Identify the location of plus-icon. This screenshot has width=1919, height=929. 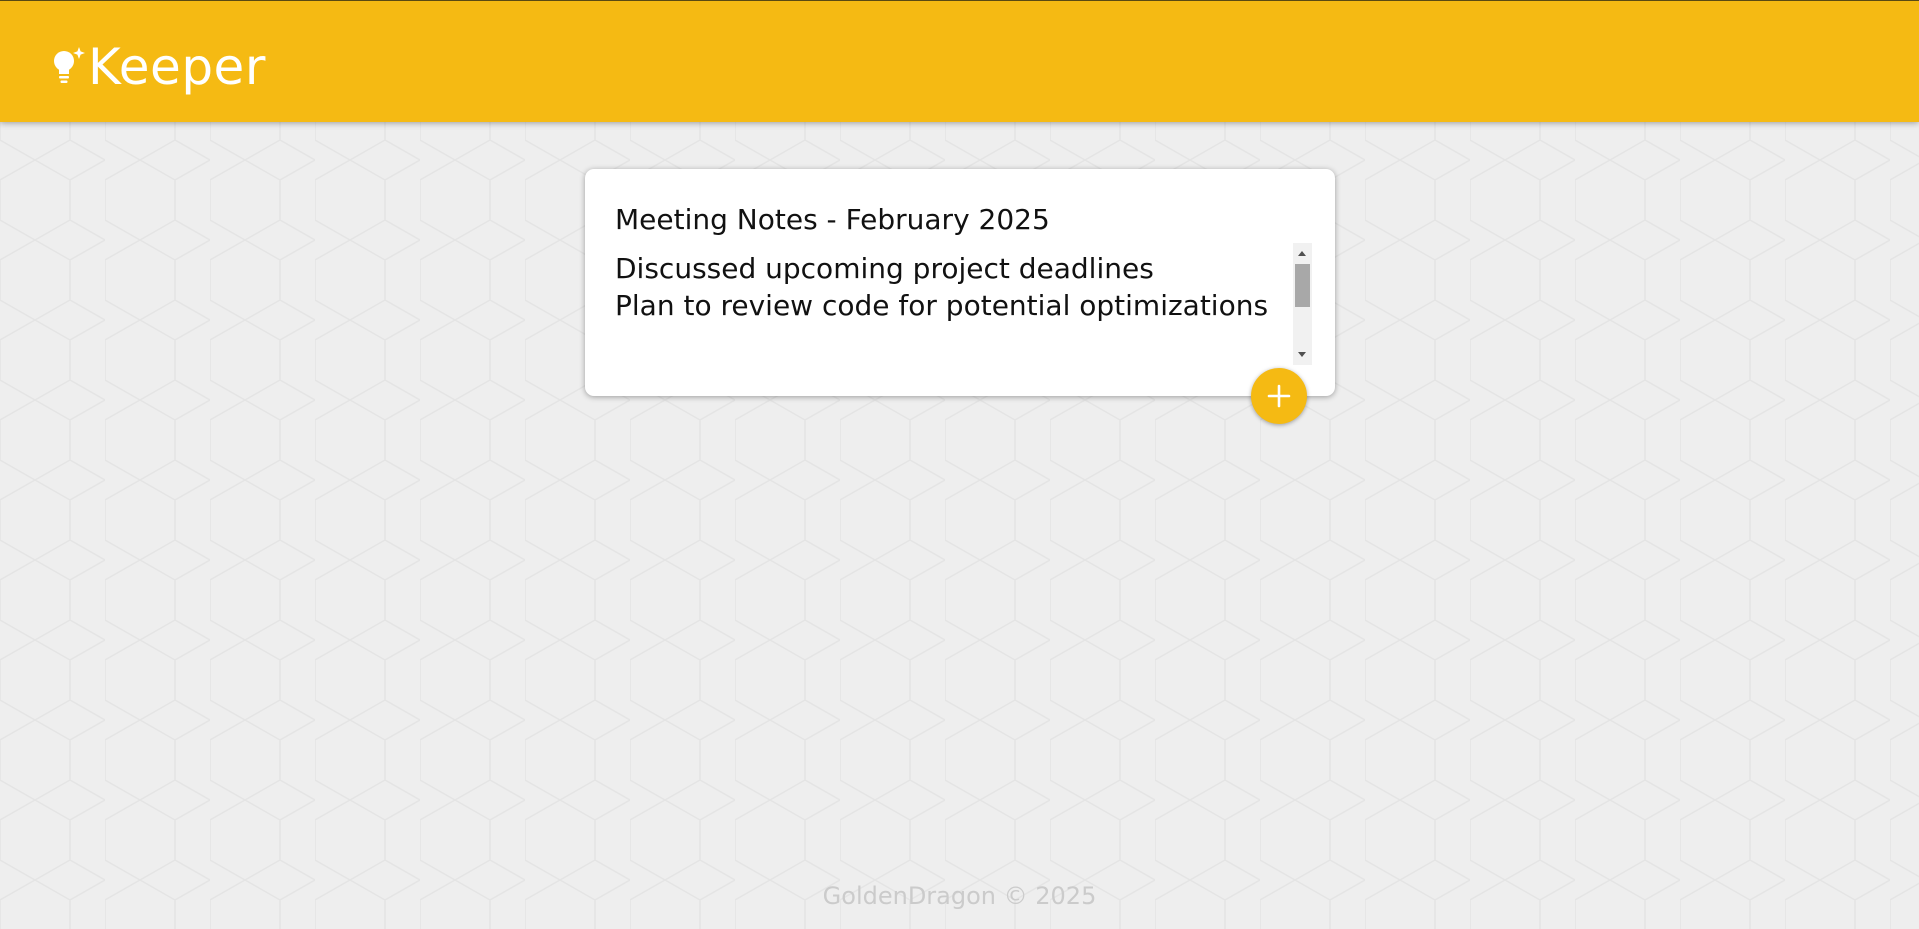
(1279, 396).